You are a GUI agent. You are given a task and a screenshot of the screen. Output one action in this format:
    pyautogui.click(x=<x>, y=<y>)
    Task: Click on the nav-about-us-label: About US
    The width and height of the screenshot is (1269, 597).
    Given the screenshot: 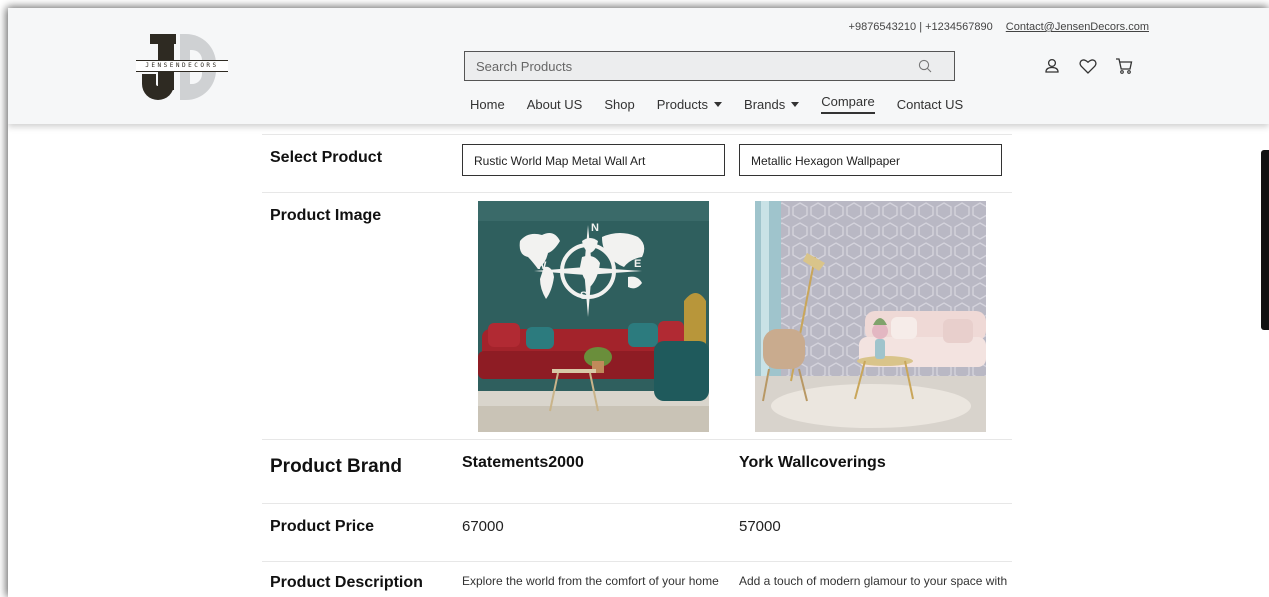 What is the action you would take?
    pyautogui.click(x=554, y=104)
    